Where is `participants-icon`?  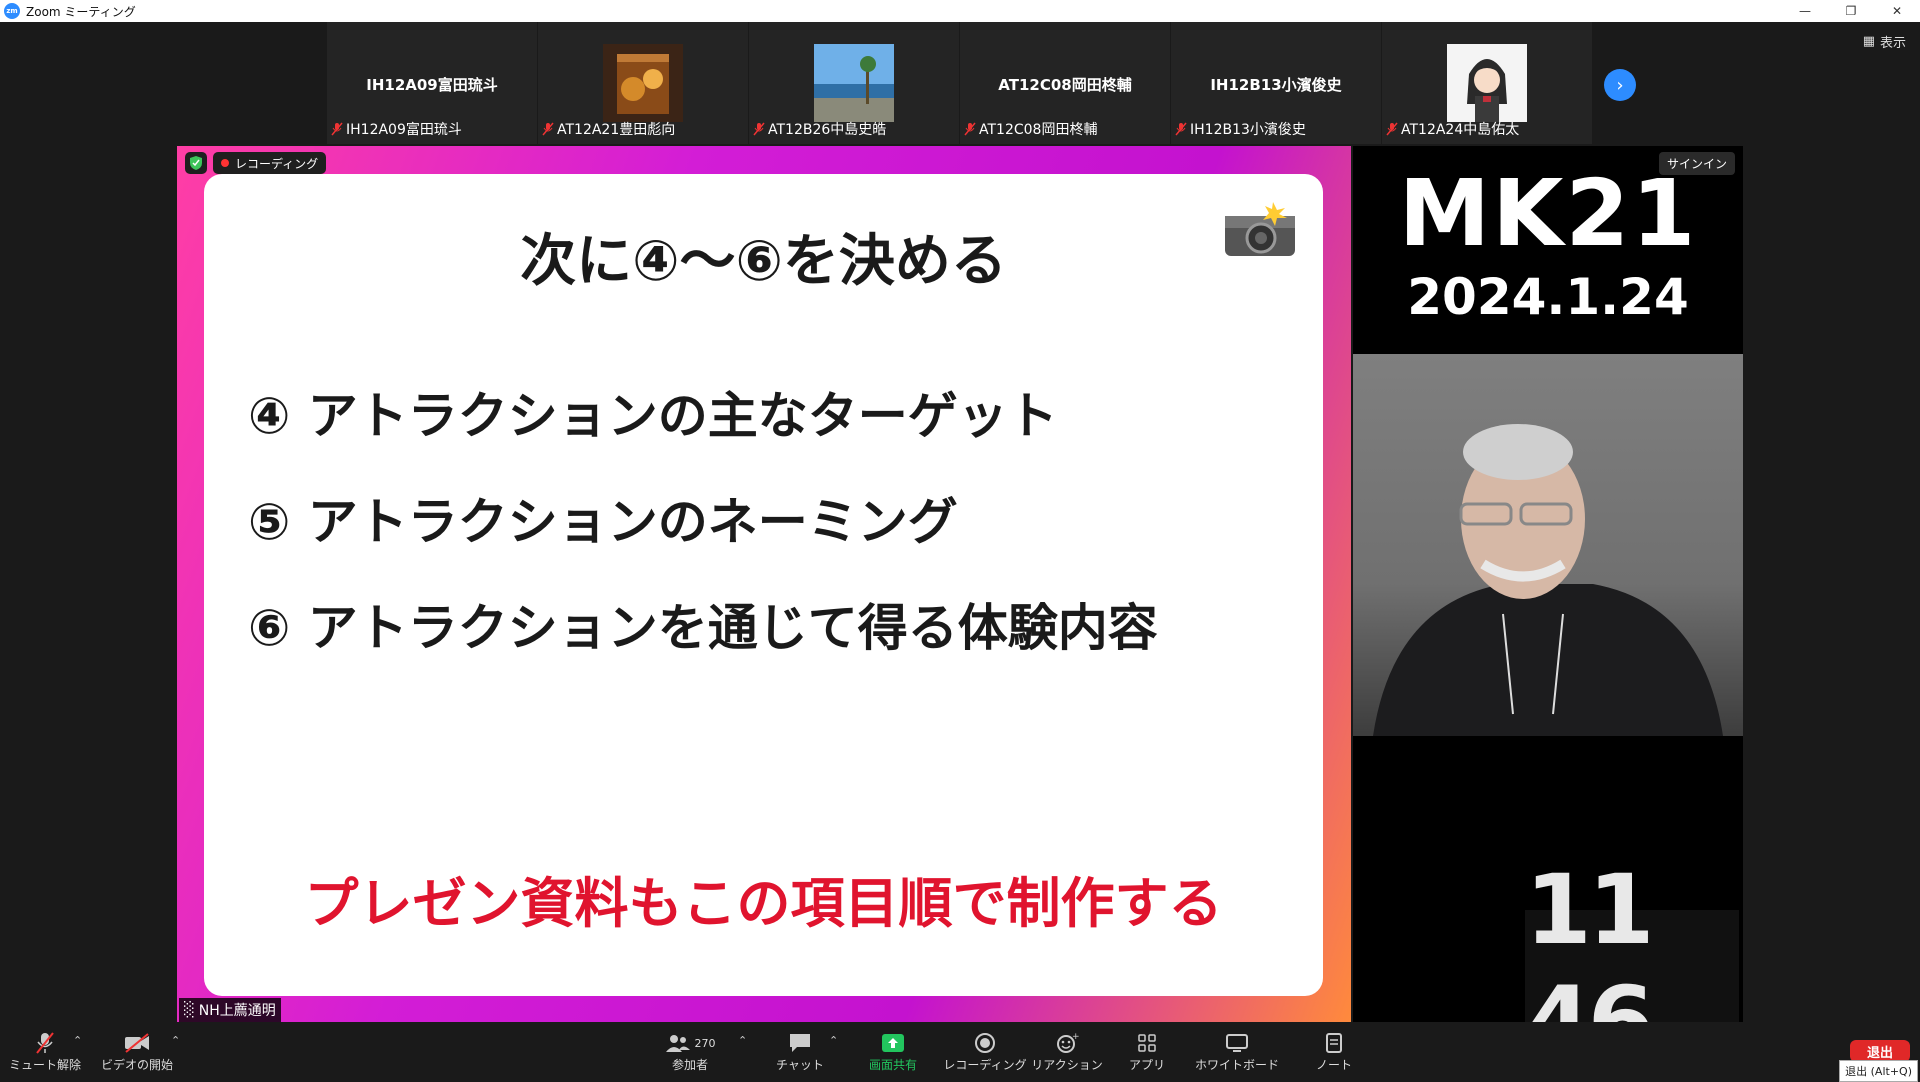
participants-icon is located at coordinates (677, 1043).